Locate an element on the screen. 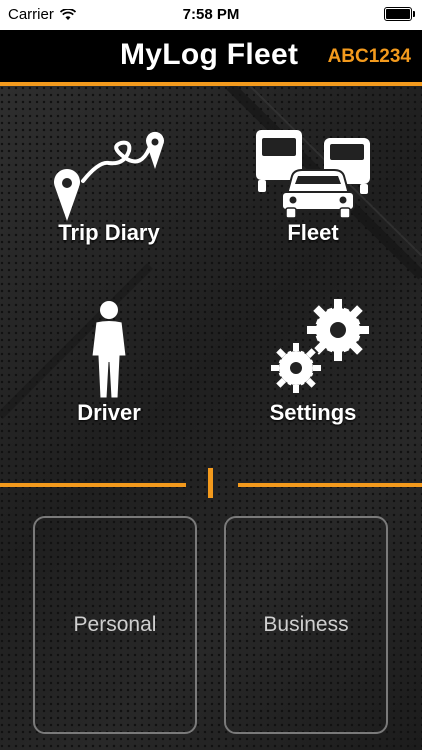  trip-diary-label: Trip Diary is located at coordinates (109, 232).